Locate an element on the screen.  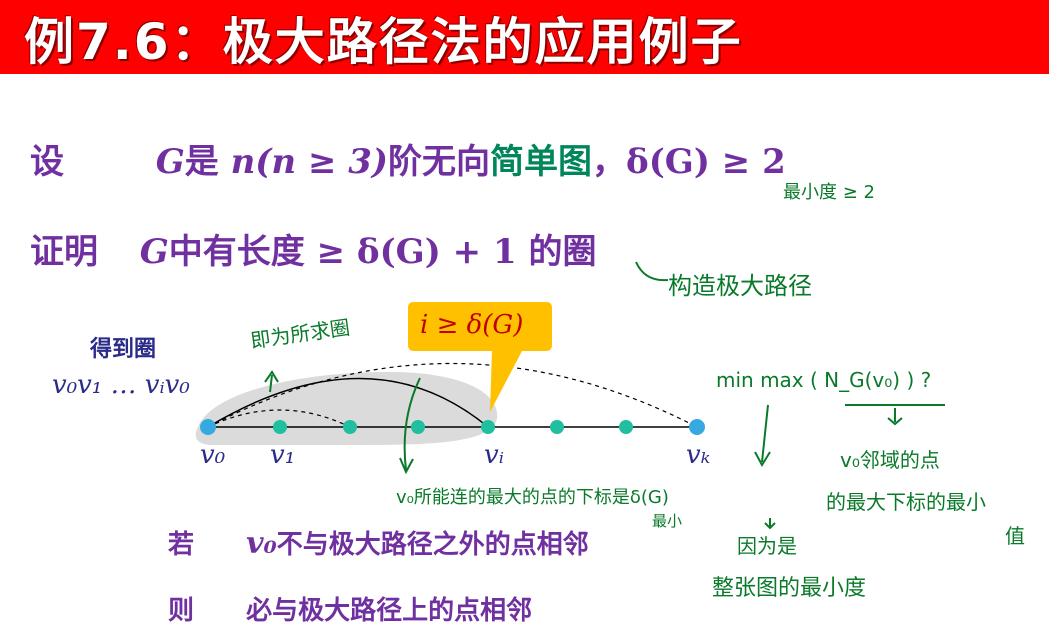
label-vi-text: vᵢ is located at coordinates (494, 455).